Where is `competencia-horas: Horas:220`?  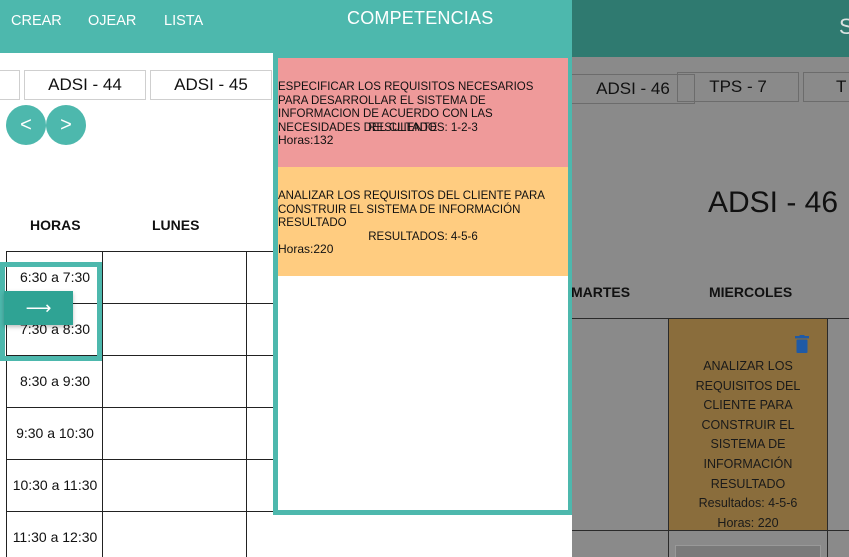
competencia-horas: Horas:220 is located at coordinates (306, 249).